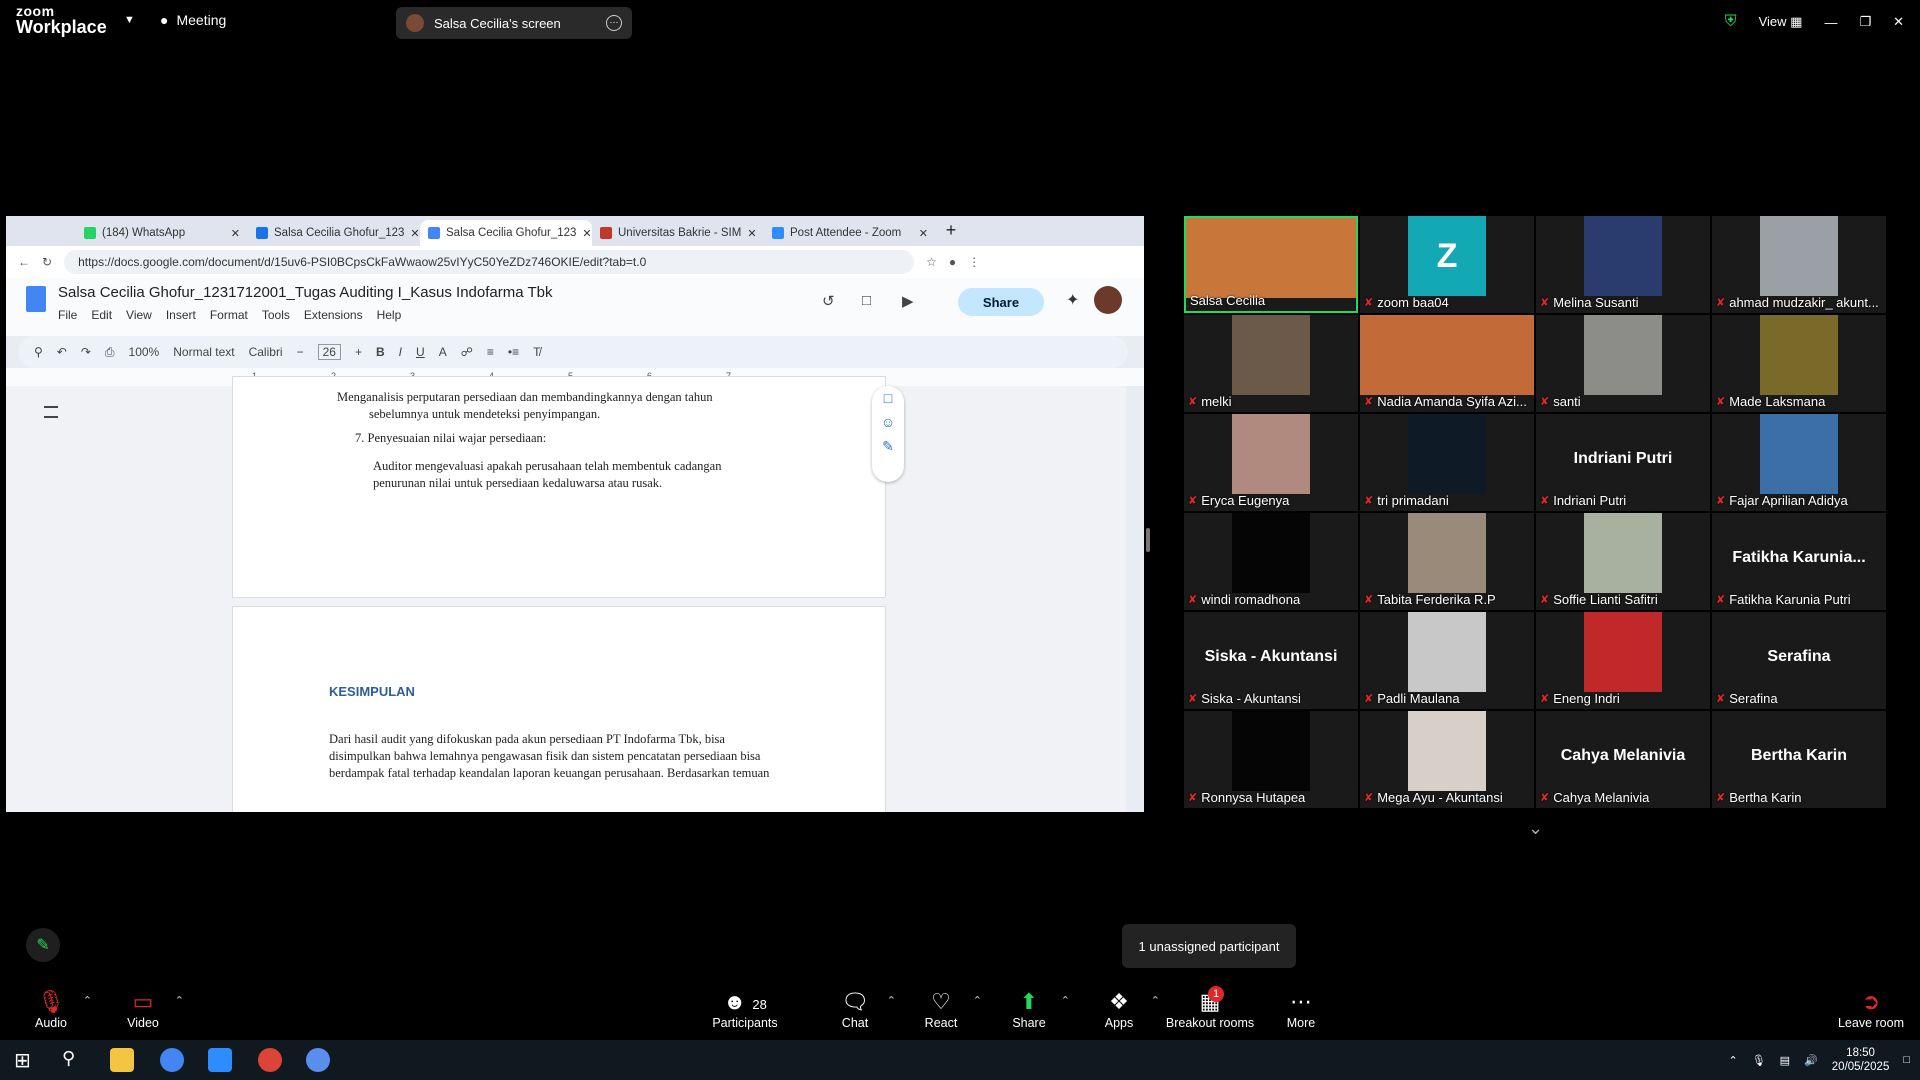 This screenshot has height=1080, width=1920. What do you see at coordinates (101, 315) in the screenshot?
I see `menu-edit: Edit` at bounding box center [101, 315].